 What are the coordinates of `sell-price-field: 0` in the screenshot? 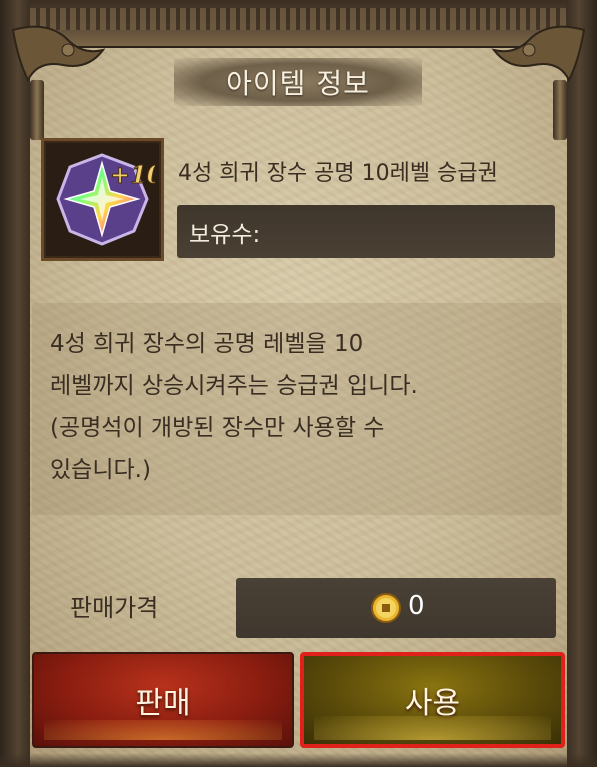 It's located at (396, 608).